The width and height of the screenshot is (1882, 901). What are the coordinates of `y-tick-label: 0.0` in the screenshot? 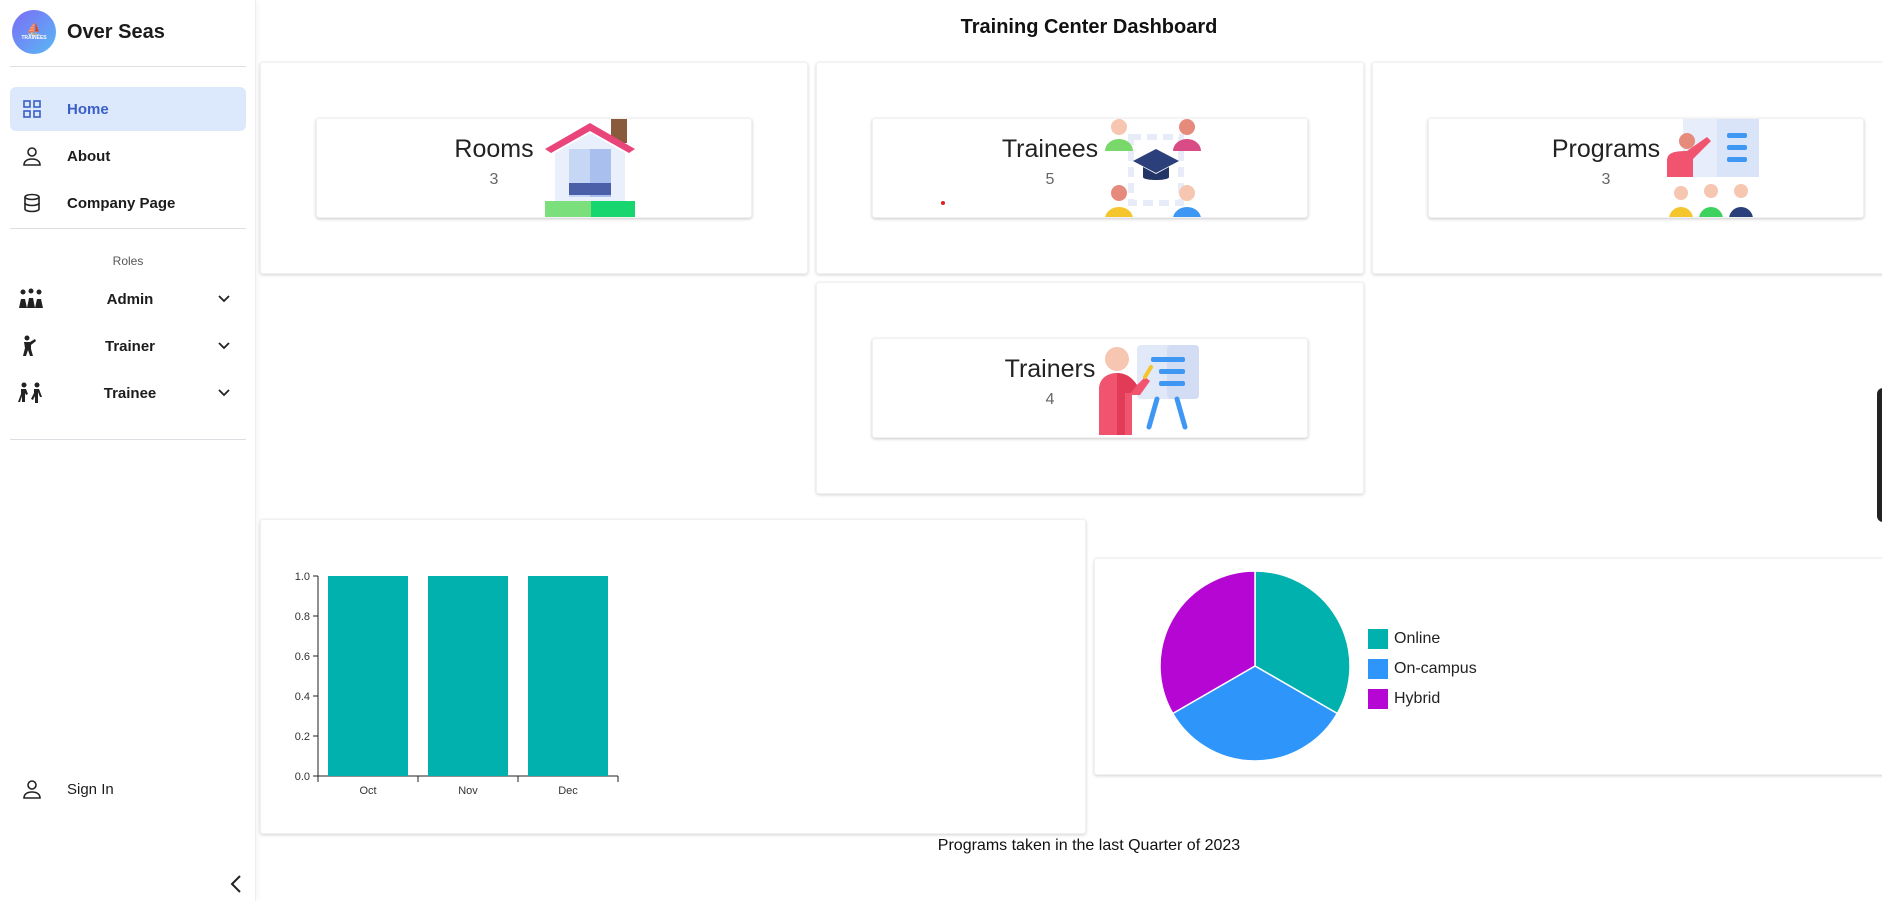 It's located at (302, 777).